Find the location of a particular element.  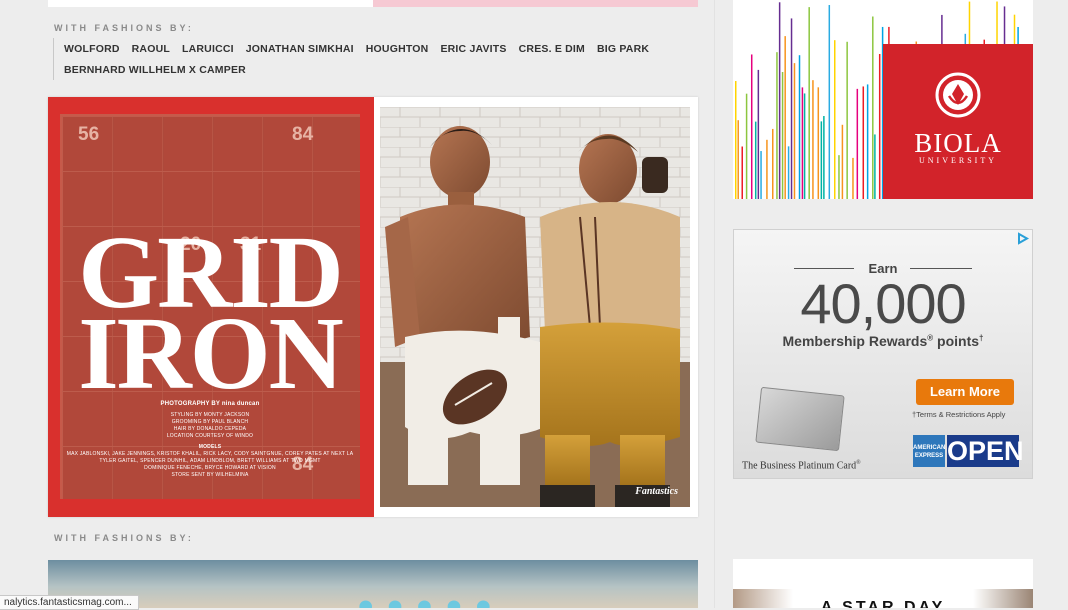

amex-amount: 40,000 is located at coordinates (883, 304).